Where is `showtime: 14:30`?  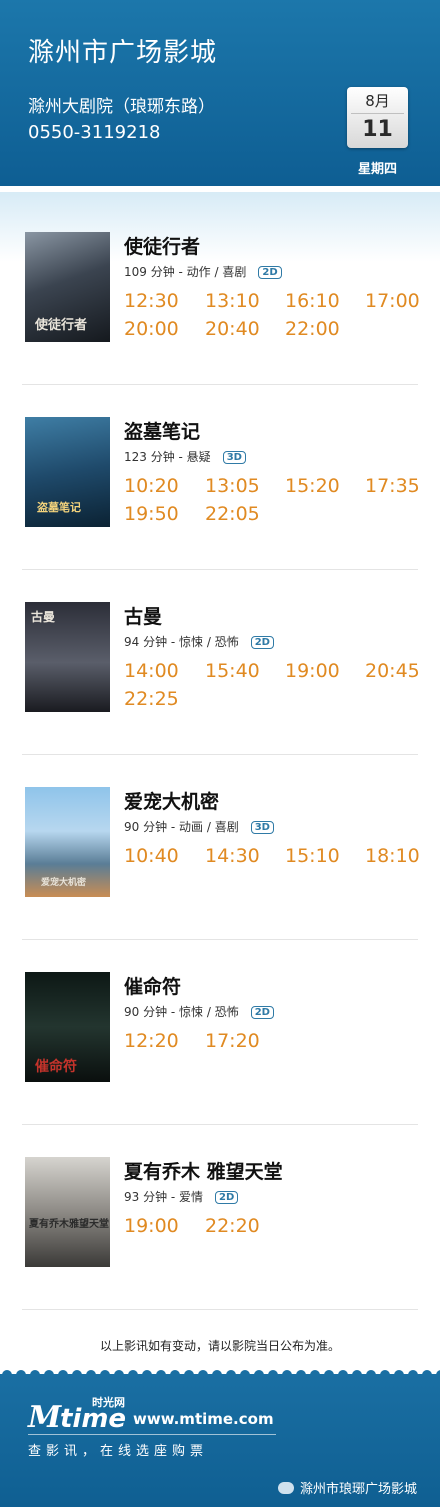 showtime: 14:30 is located at coordinates (232, 856).